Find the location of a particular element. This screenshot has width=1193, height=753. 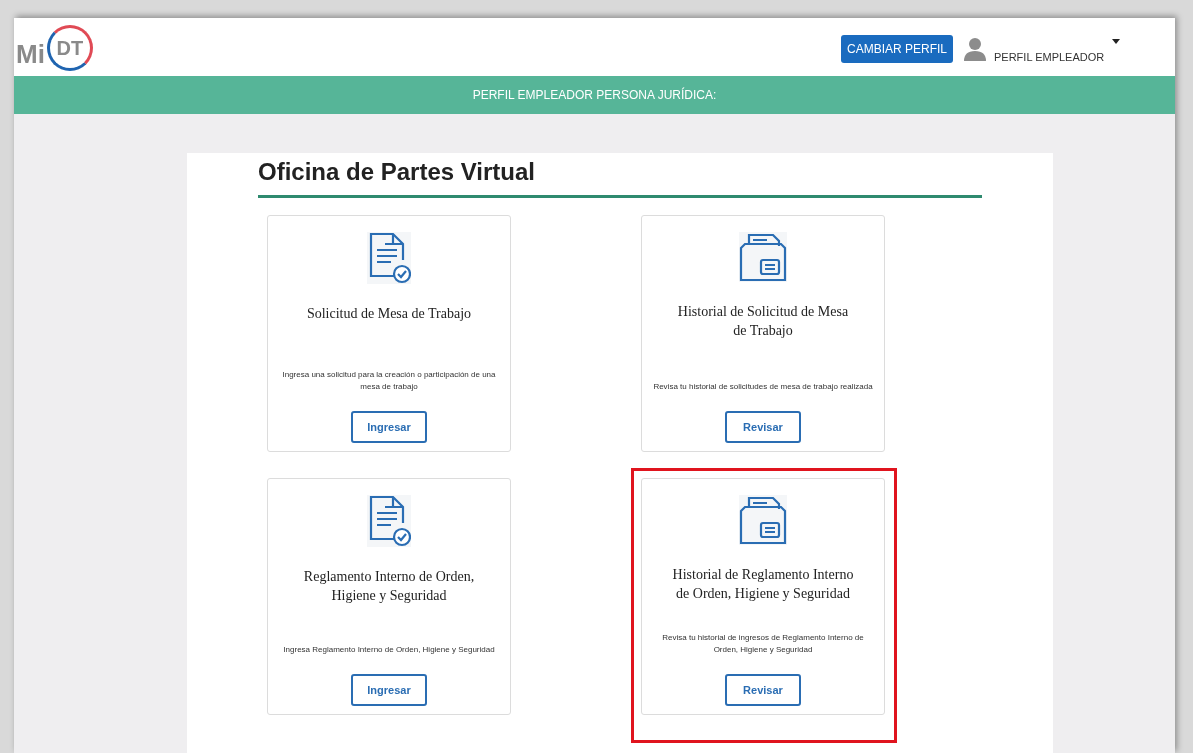

card-description: Ingresa una solicitud para la creación o participación de una mesa de trabajo is located at coordinates (389, 381).